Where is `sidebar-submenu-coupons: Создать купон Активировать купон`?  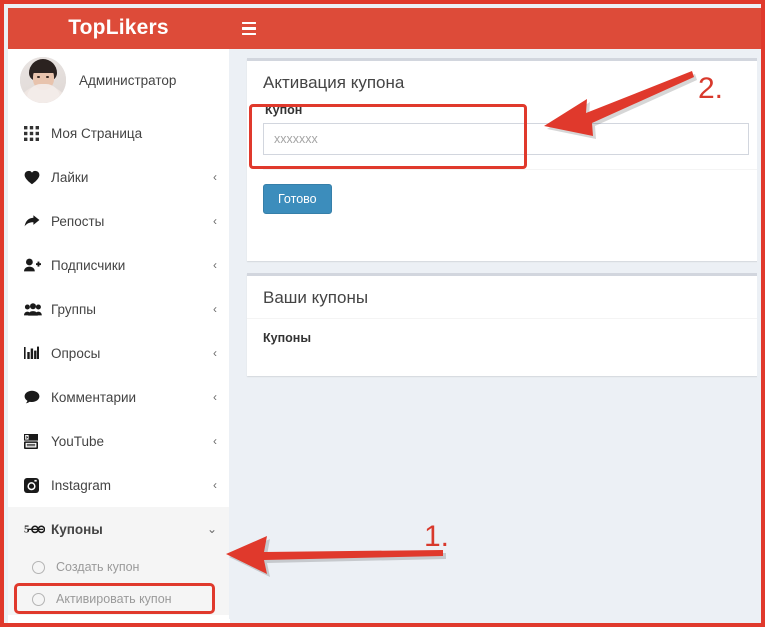 sidebar-submenu-coupons: Создать купон Активировать купон is located at coordinates (118, 583).